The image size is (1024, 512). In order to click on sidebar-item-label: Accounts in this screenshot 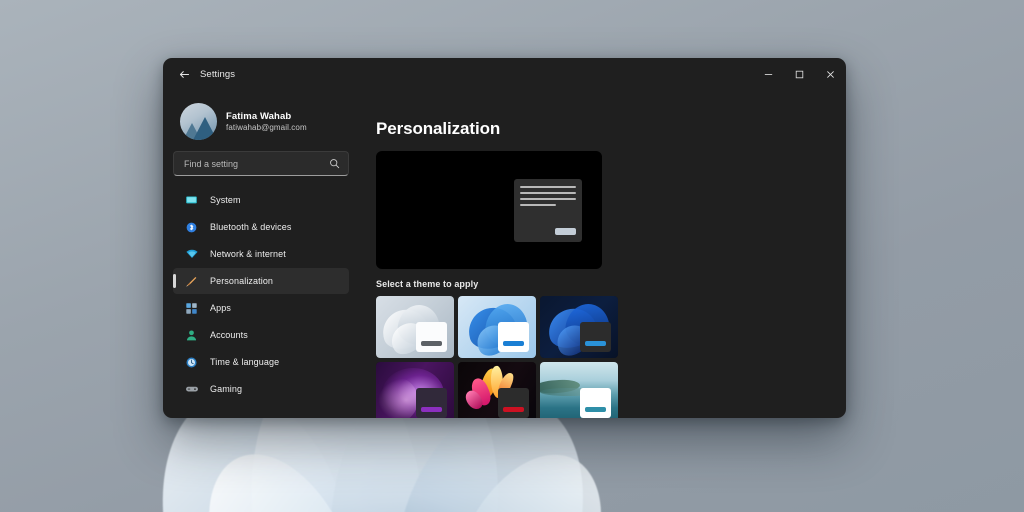, I will do `click(229, 335)`.